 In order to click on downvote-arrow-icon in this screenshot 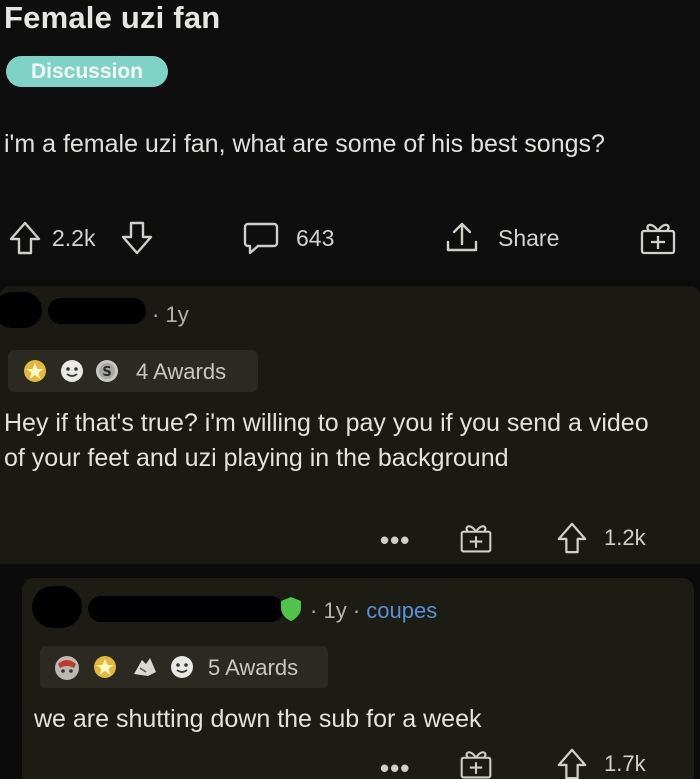, I will do `click(137, 238)`.